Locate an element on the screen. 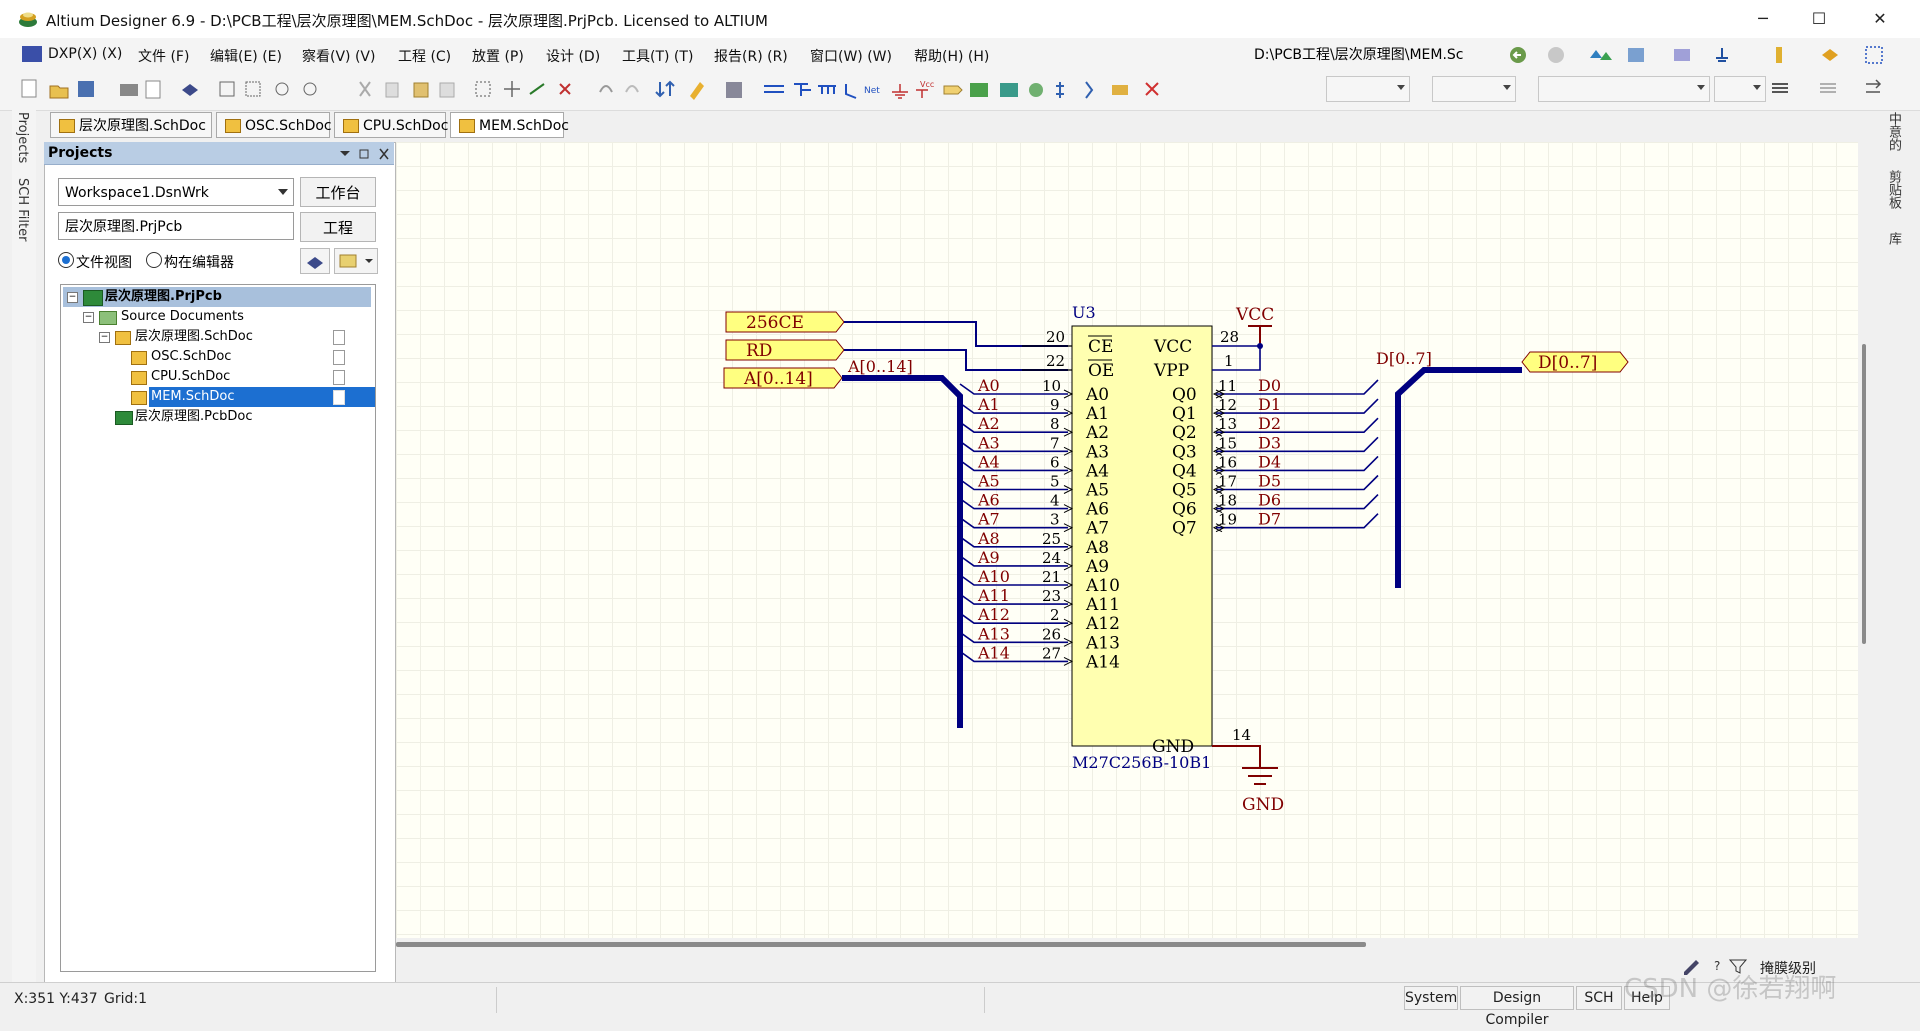 The image size is (1920, 1031). toolbar-icons: Net Vcc is located at coordinates (610, 89).